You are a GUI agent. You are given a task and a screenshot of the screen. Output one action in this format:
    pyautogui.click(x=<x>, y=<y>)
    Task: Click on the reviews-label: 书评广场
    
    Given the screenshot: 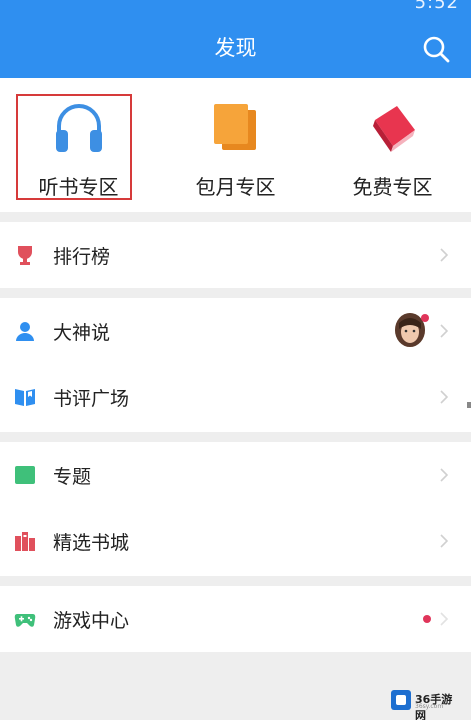 What is the action you would take?
    pyautogui.click(x=91, y=399)
    